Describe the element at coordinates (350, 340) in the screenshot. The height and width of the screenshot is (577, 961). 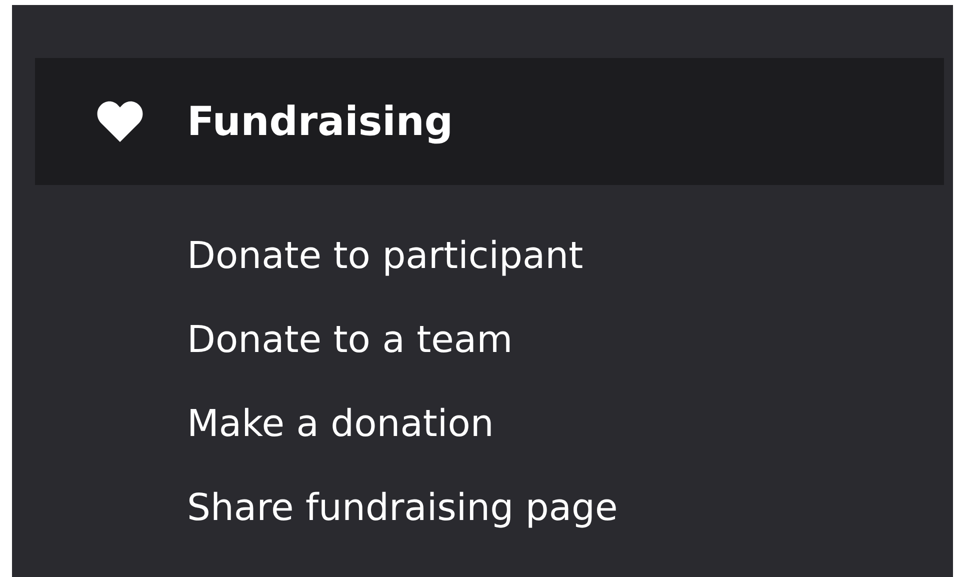
I see `menu-link: Donate to a team` at that location.